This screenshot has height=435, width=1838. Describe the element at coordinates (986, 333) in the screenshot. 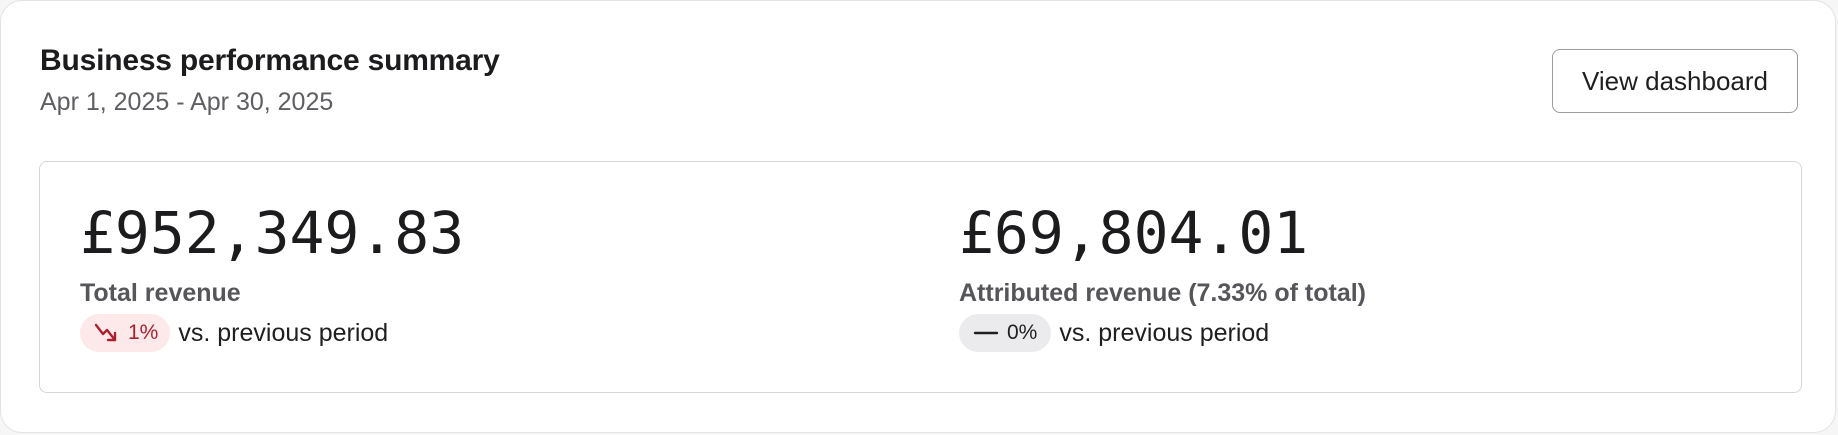

I see `dash-icon` at that location.